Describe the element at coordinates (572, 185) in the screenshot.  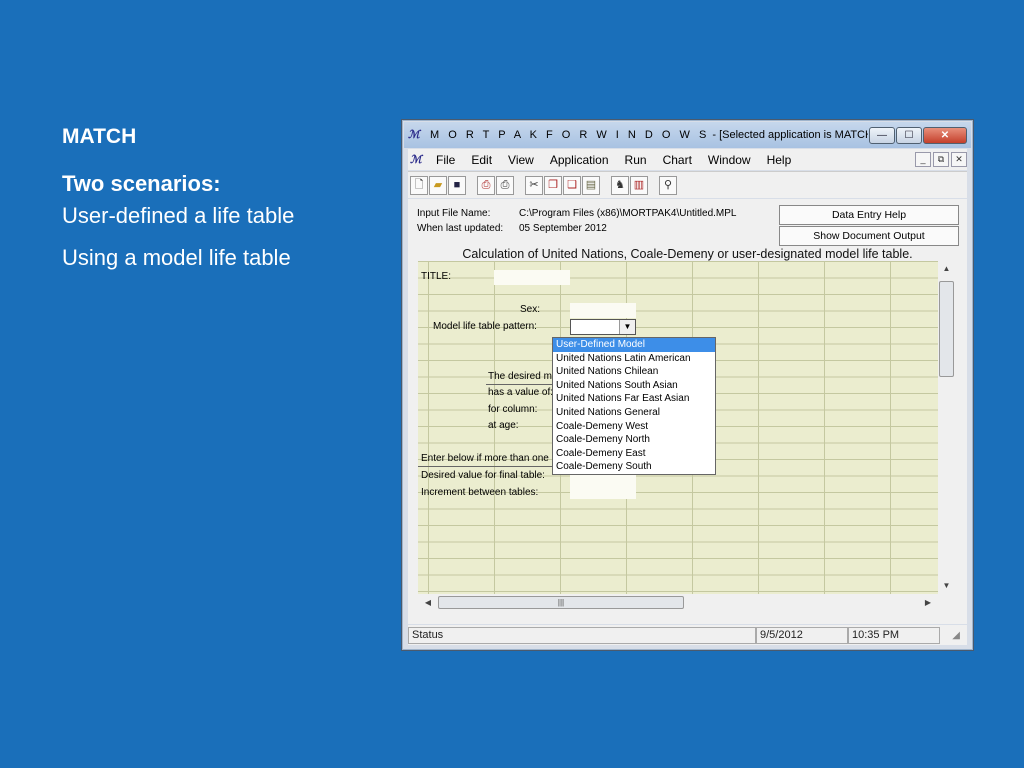
I see `paste-icon: ❑` at that location.